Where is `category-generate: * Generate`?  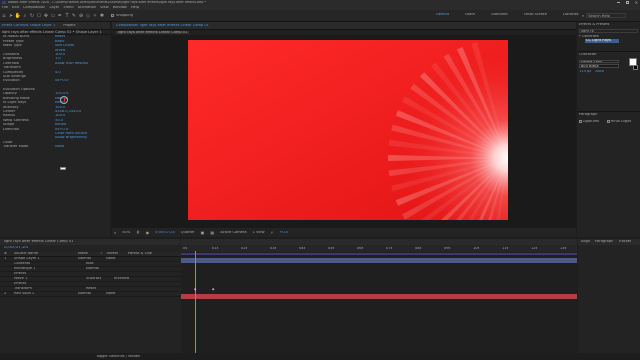 category-generate: * Generate is located at coordinates (608, 37).